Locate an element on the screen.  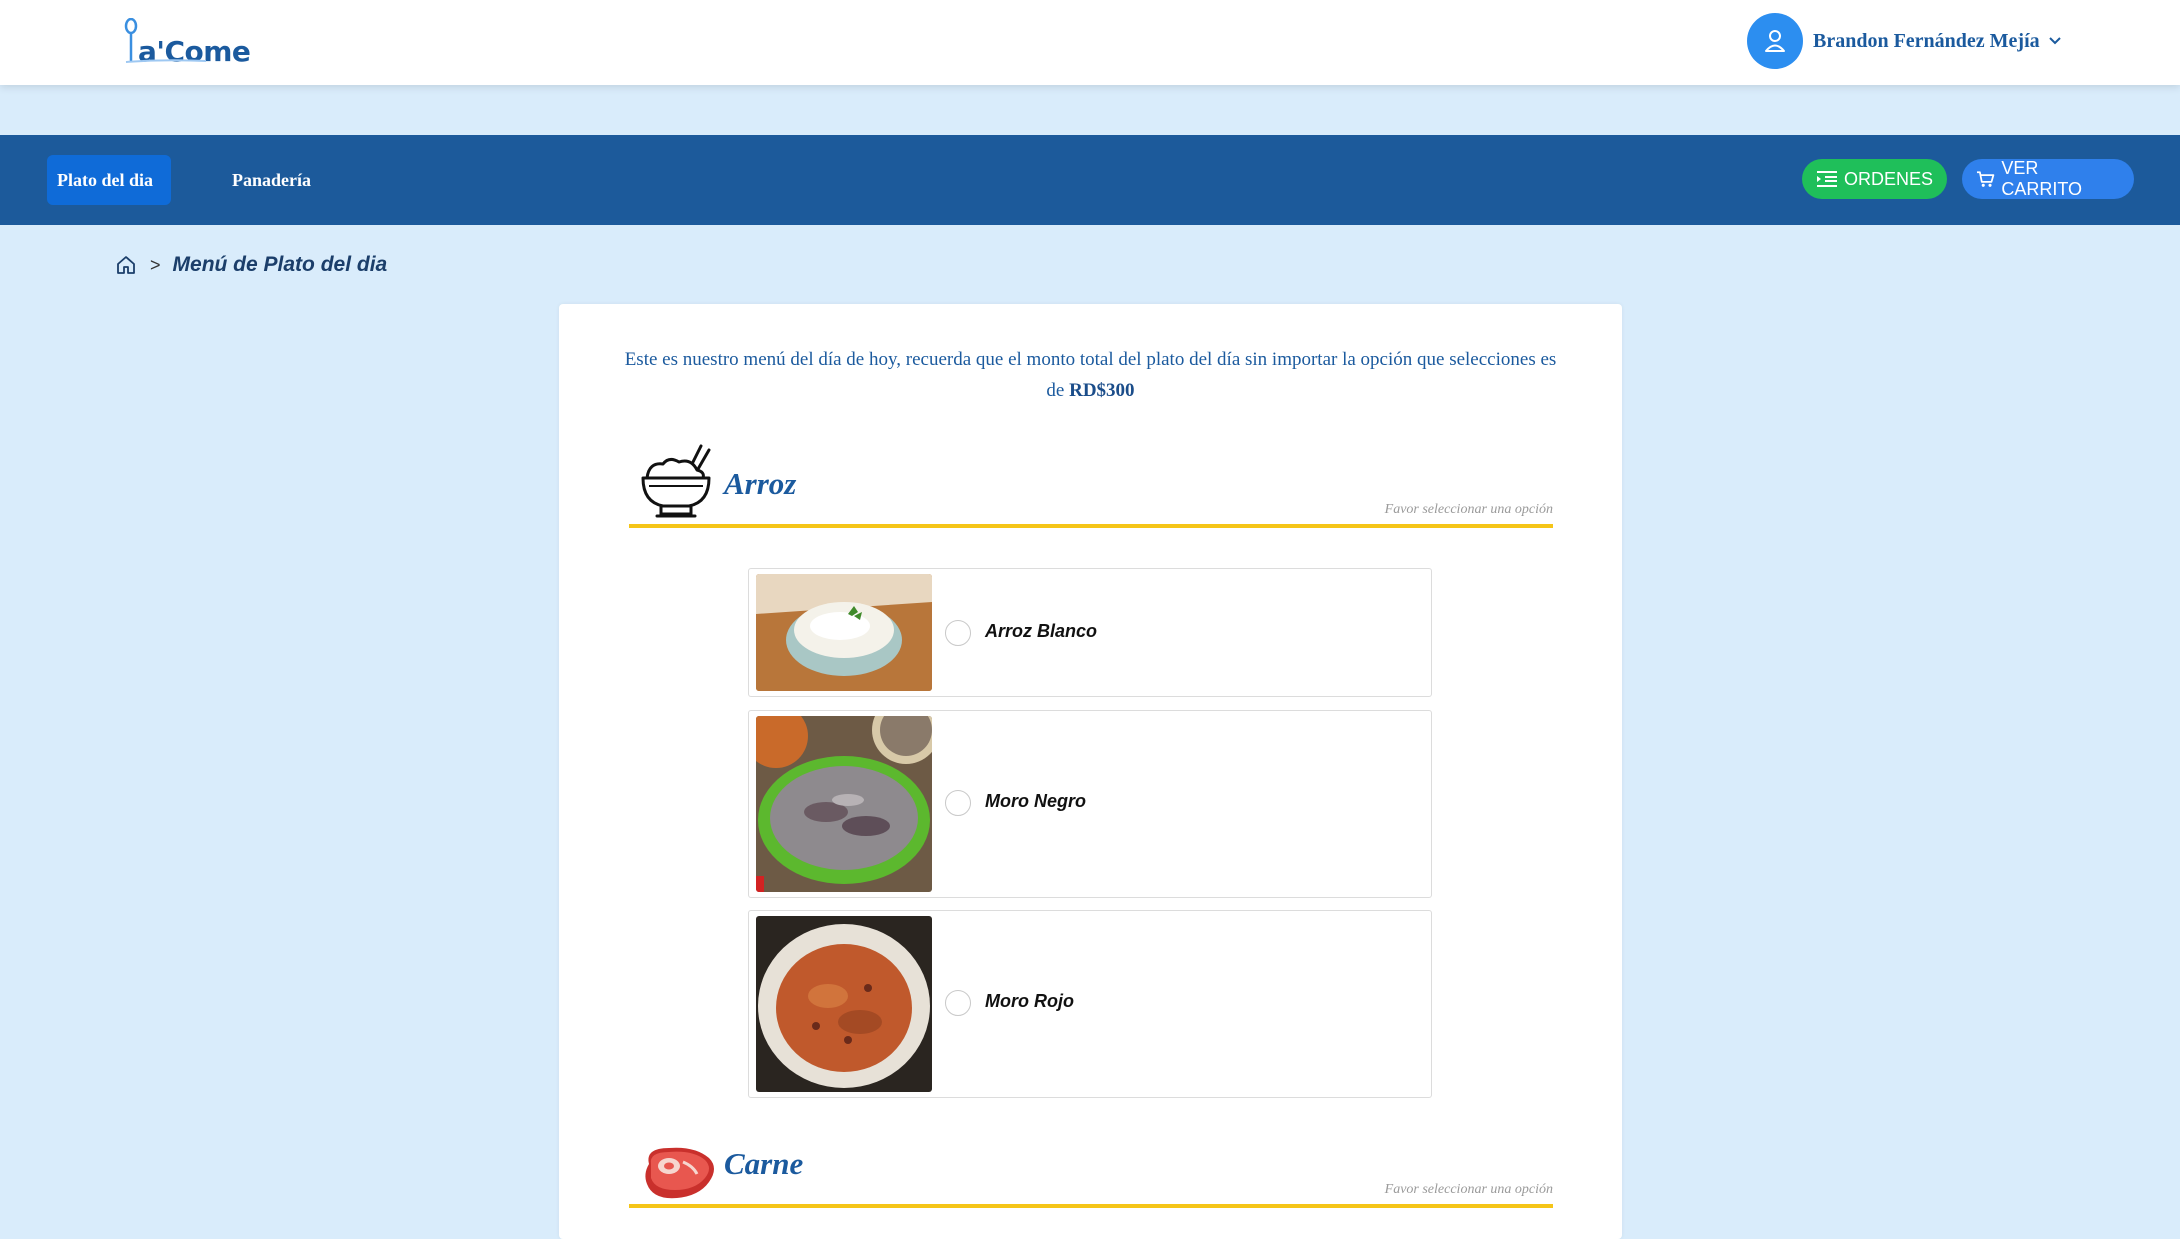
home-icon is located at coordinates (126, 265).